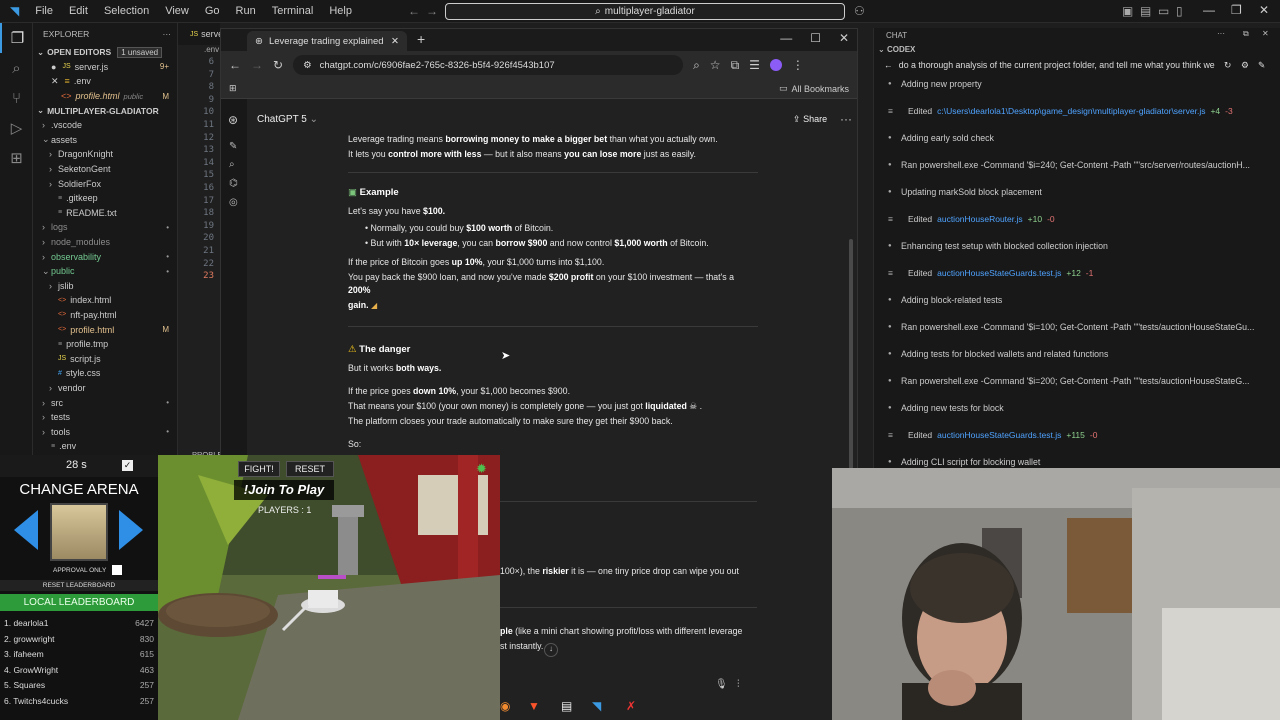 This screenshot has height=720, width=1280. What do you see at coordinates (1245, 65) in the screenshot?
I see `settings-gear-icon: ⚙` at bounding box center [1245, 65].